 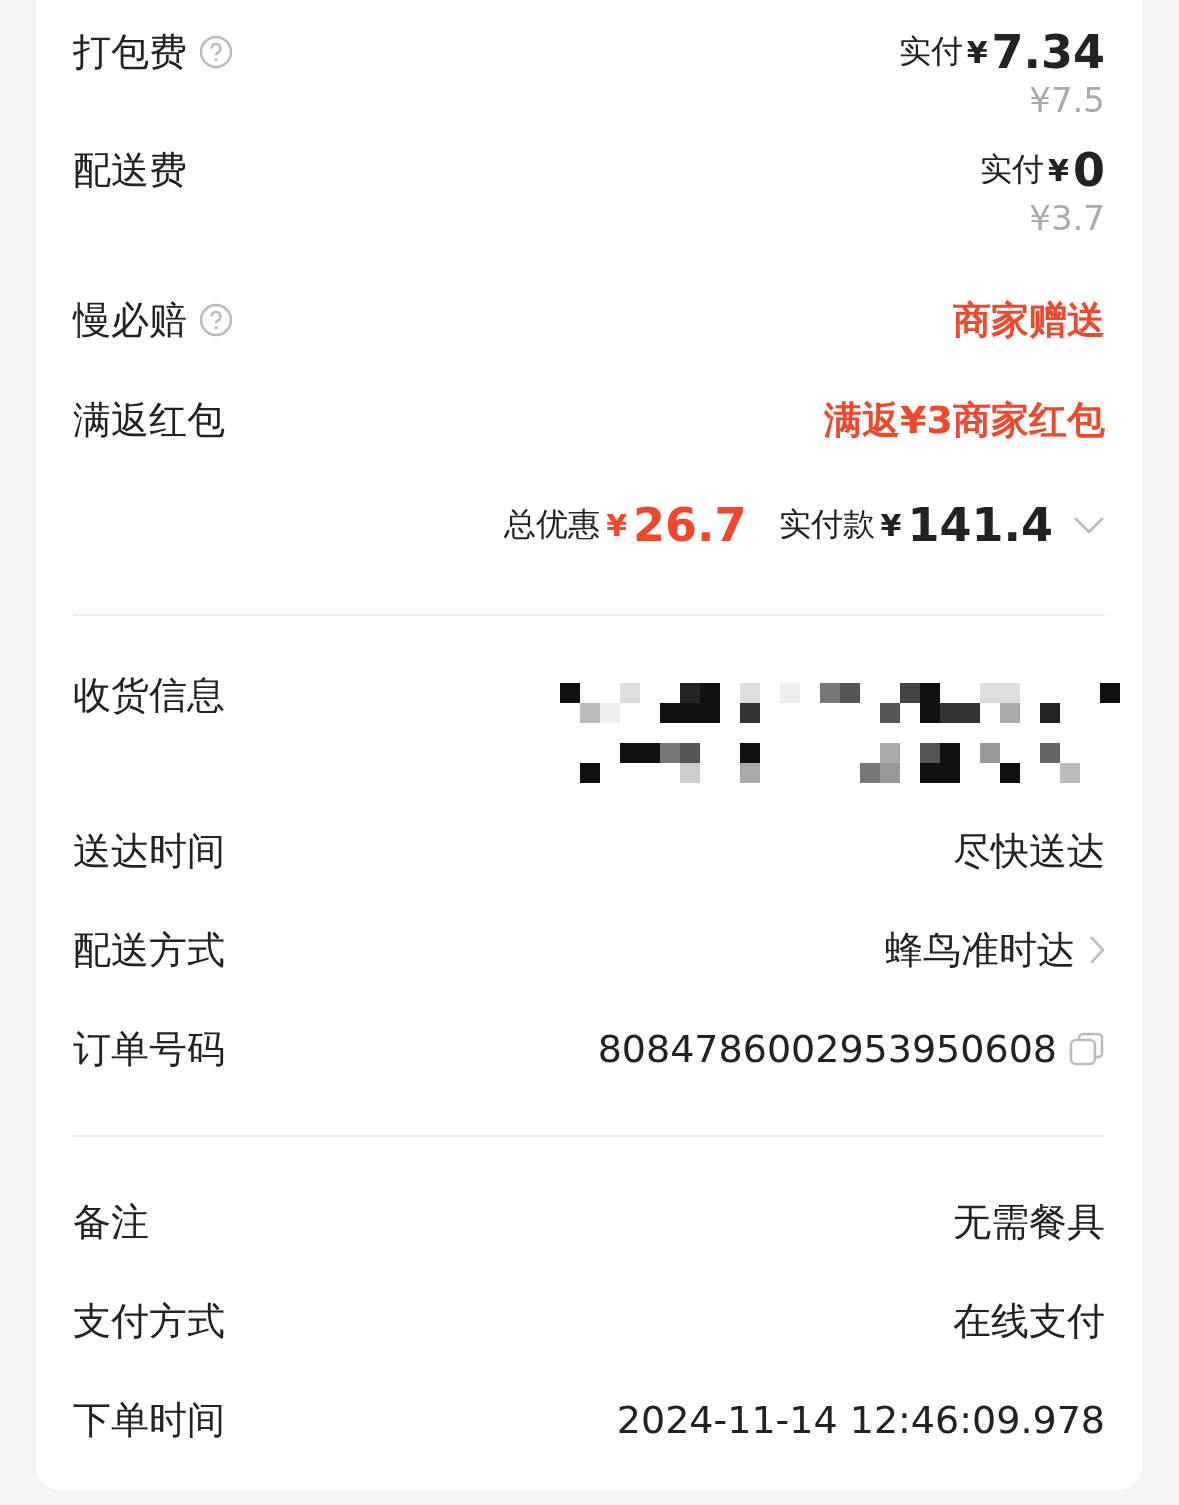 I want to click on info-label: 订单号码, so click(x=149, y=1049).